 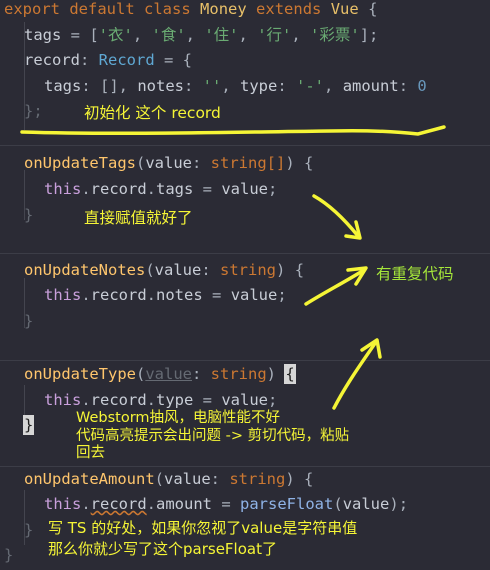 What do you see at coordinates (108, 60) in the screenshot?
I see `code-line-record: record: Record = {` at bounding box center [108, 60].